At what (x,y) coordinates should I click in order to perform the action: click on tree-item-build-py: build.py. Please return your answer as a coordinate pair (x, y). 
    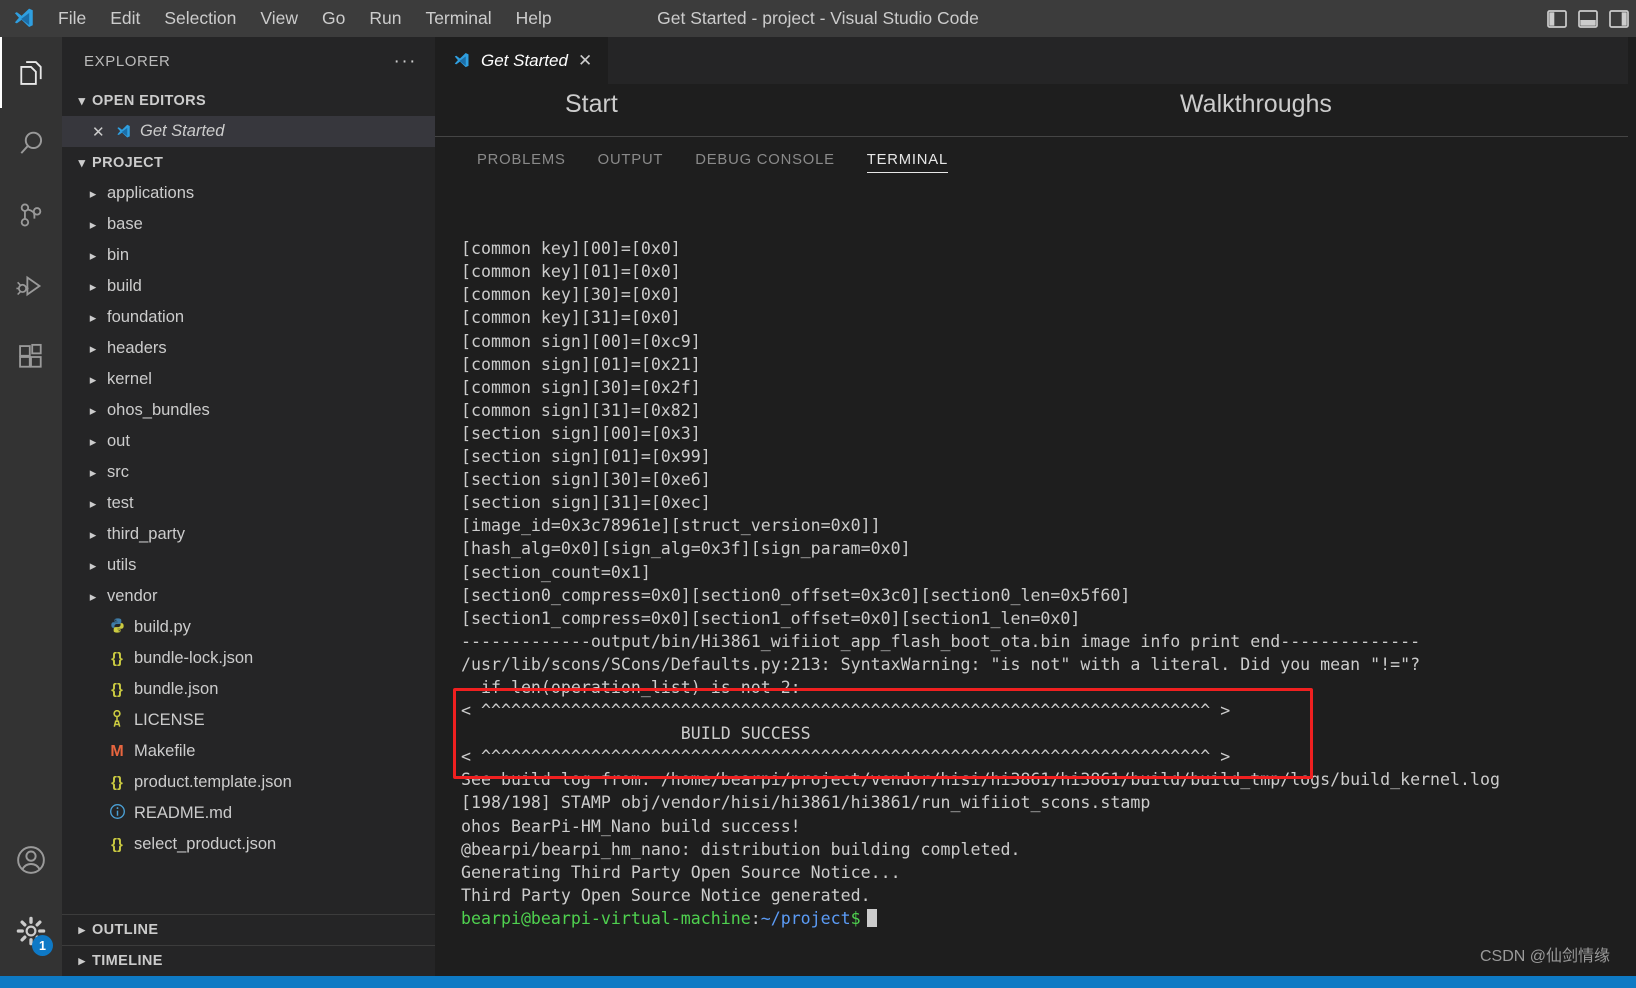
    Looking at the image, I should click on (248, 627).